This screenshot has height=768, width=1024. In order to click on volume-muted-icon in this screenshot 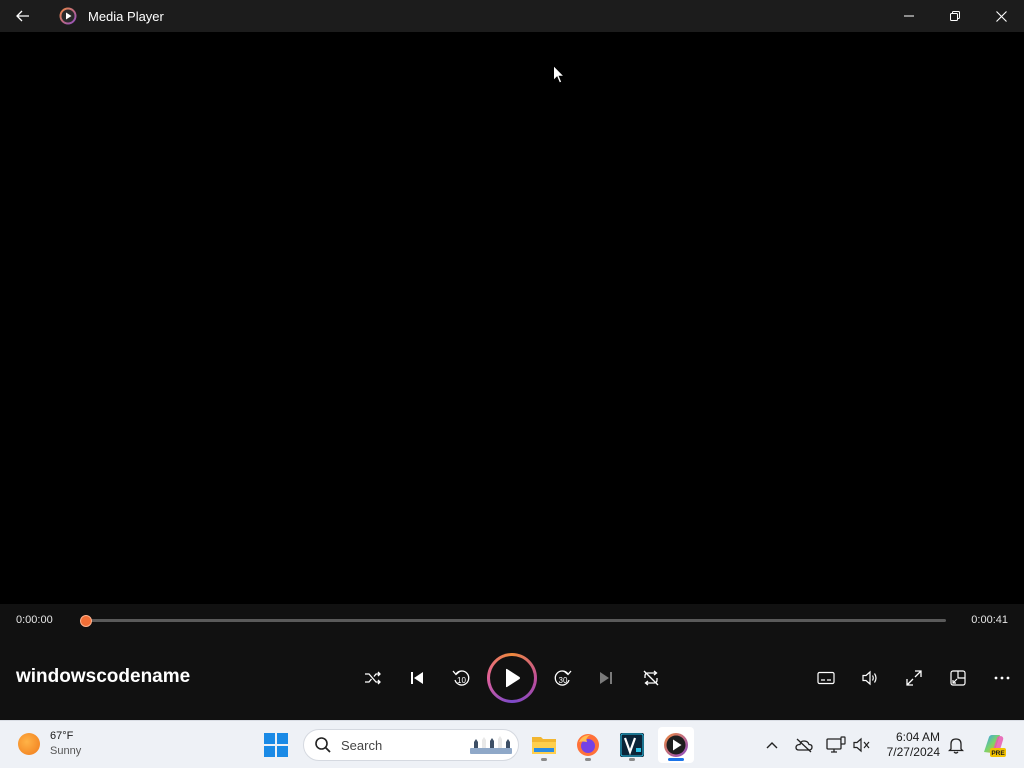, I will do `click(861, 745)`.